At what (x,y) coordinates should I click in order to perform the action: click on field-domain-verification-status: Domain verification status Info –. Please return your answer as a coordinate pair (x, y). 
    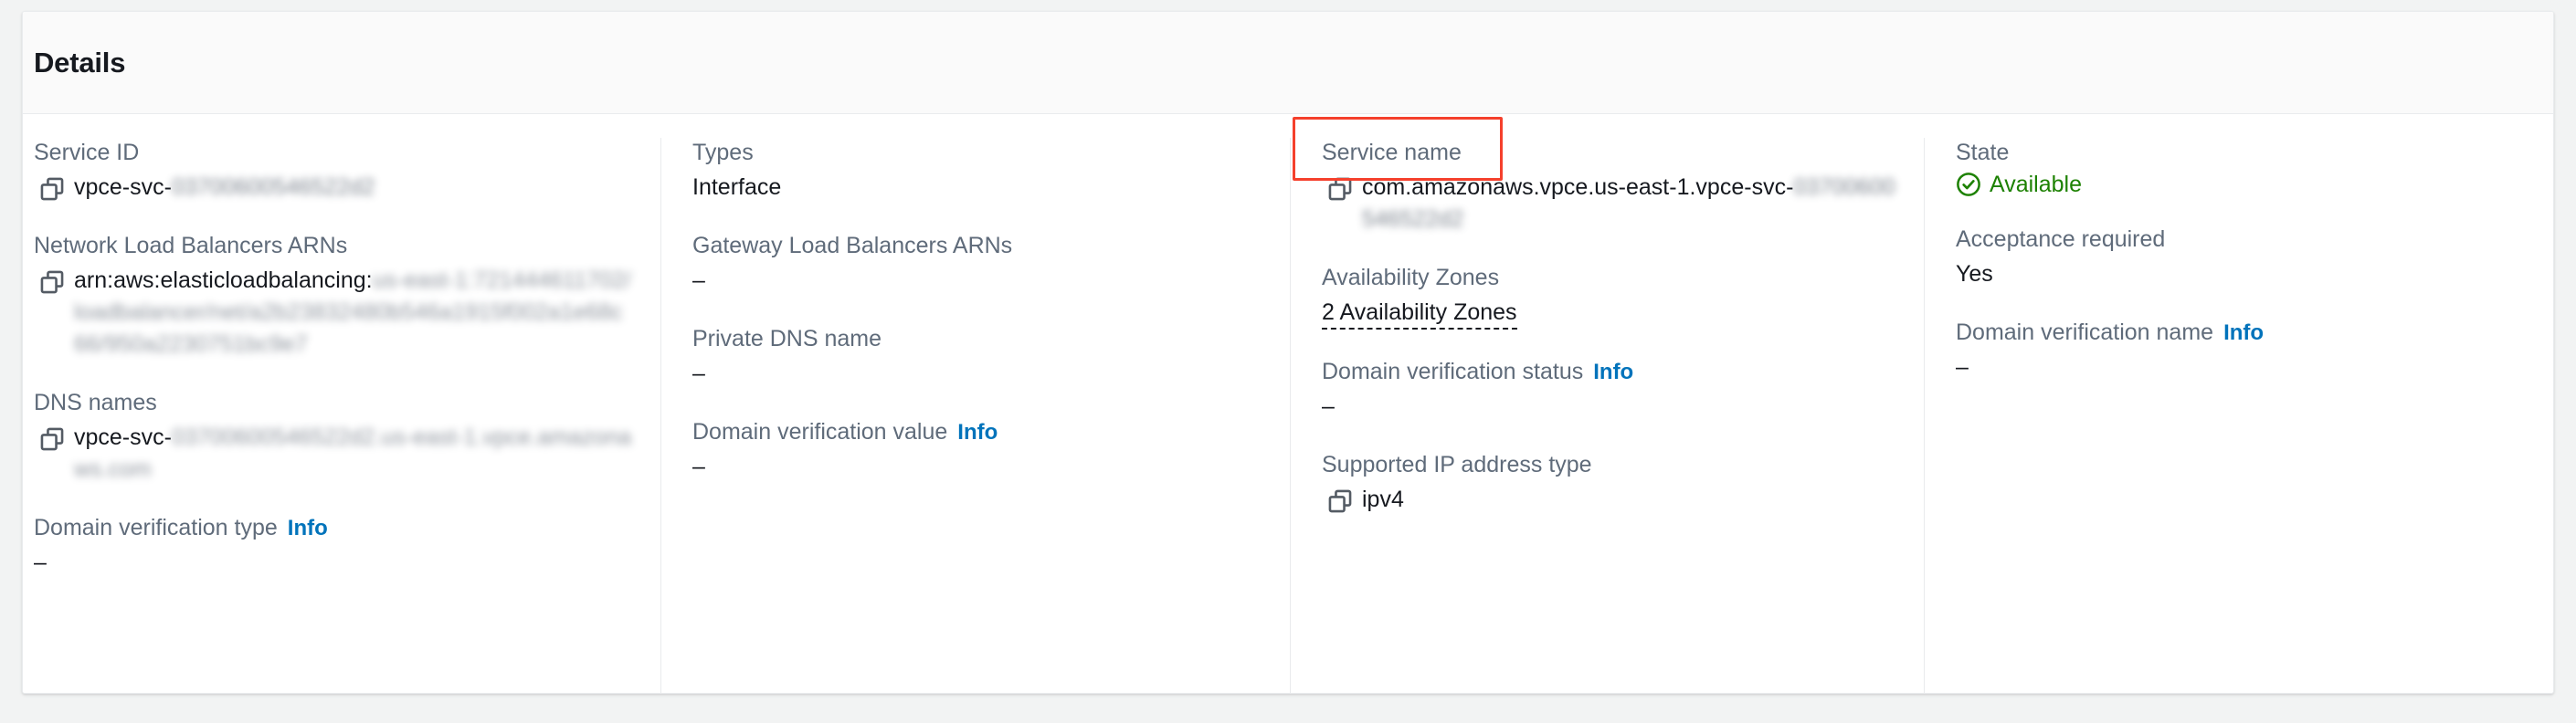
    Looking at the image, I should click on (1610, 390).